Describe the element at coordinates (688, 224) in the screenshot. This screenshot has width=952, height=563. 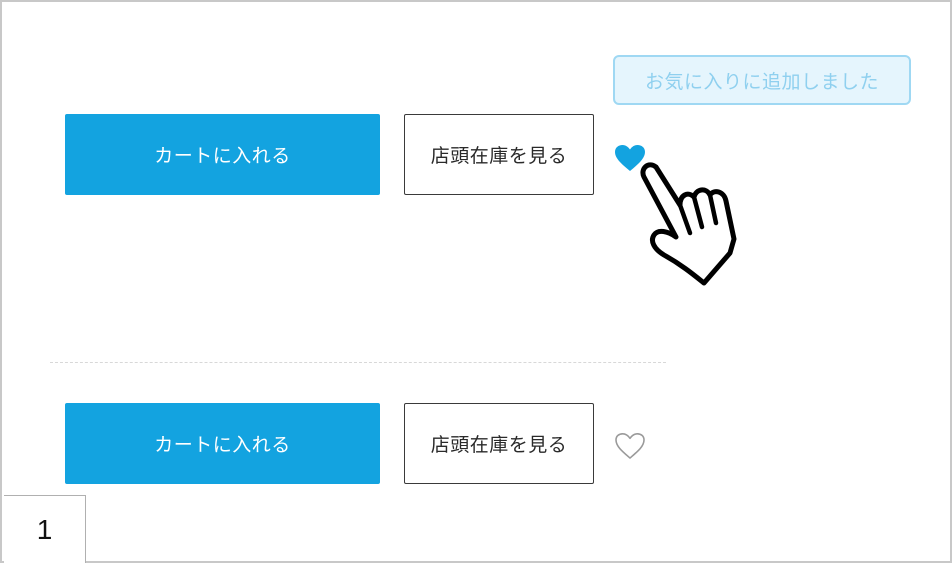
I see `pointing-hand-icon` at that location.